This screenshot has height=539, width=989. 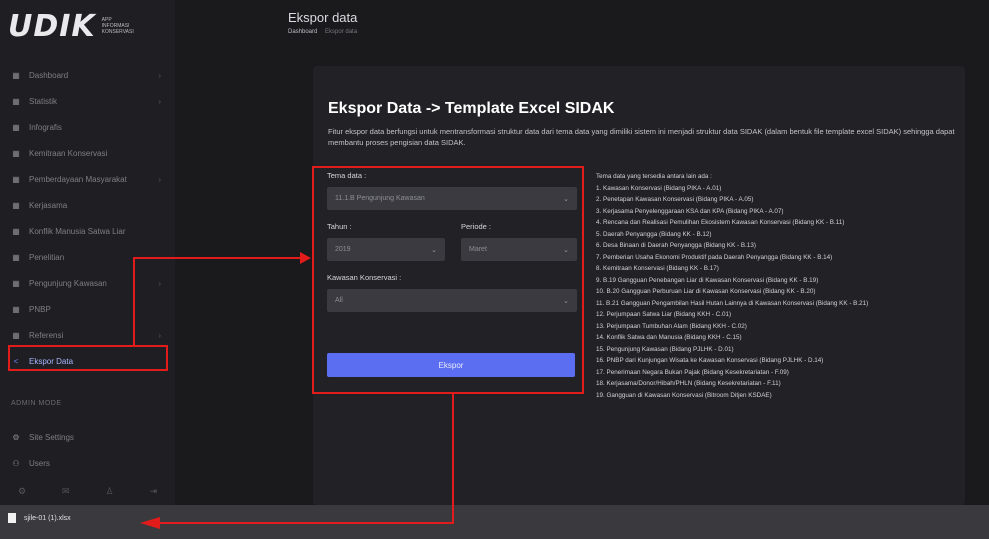 I want to click on file-icon, so click(x=12, y=518).